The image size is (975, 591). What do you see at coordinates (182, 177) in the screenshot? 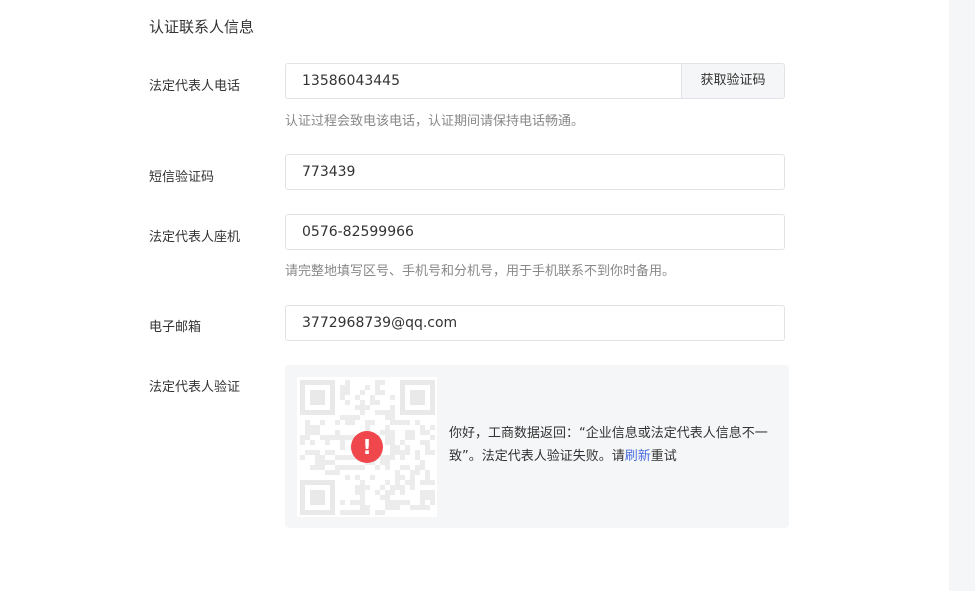
I see `sms-label: 短信验证码` at bounding box center [182, 177].